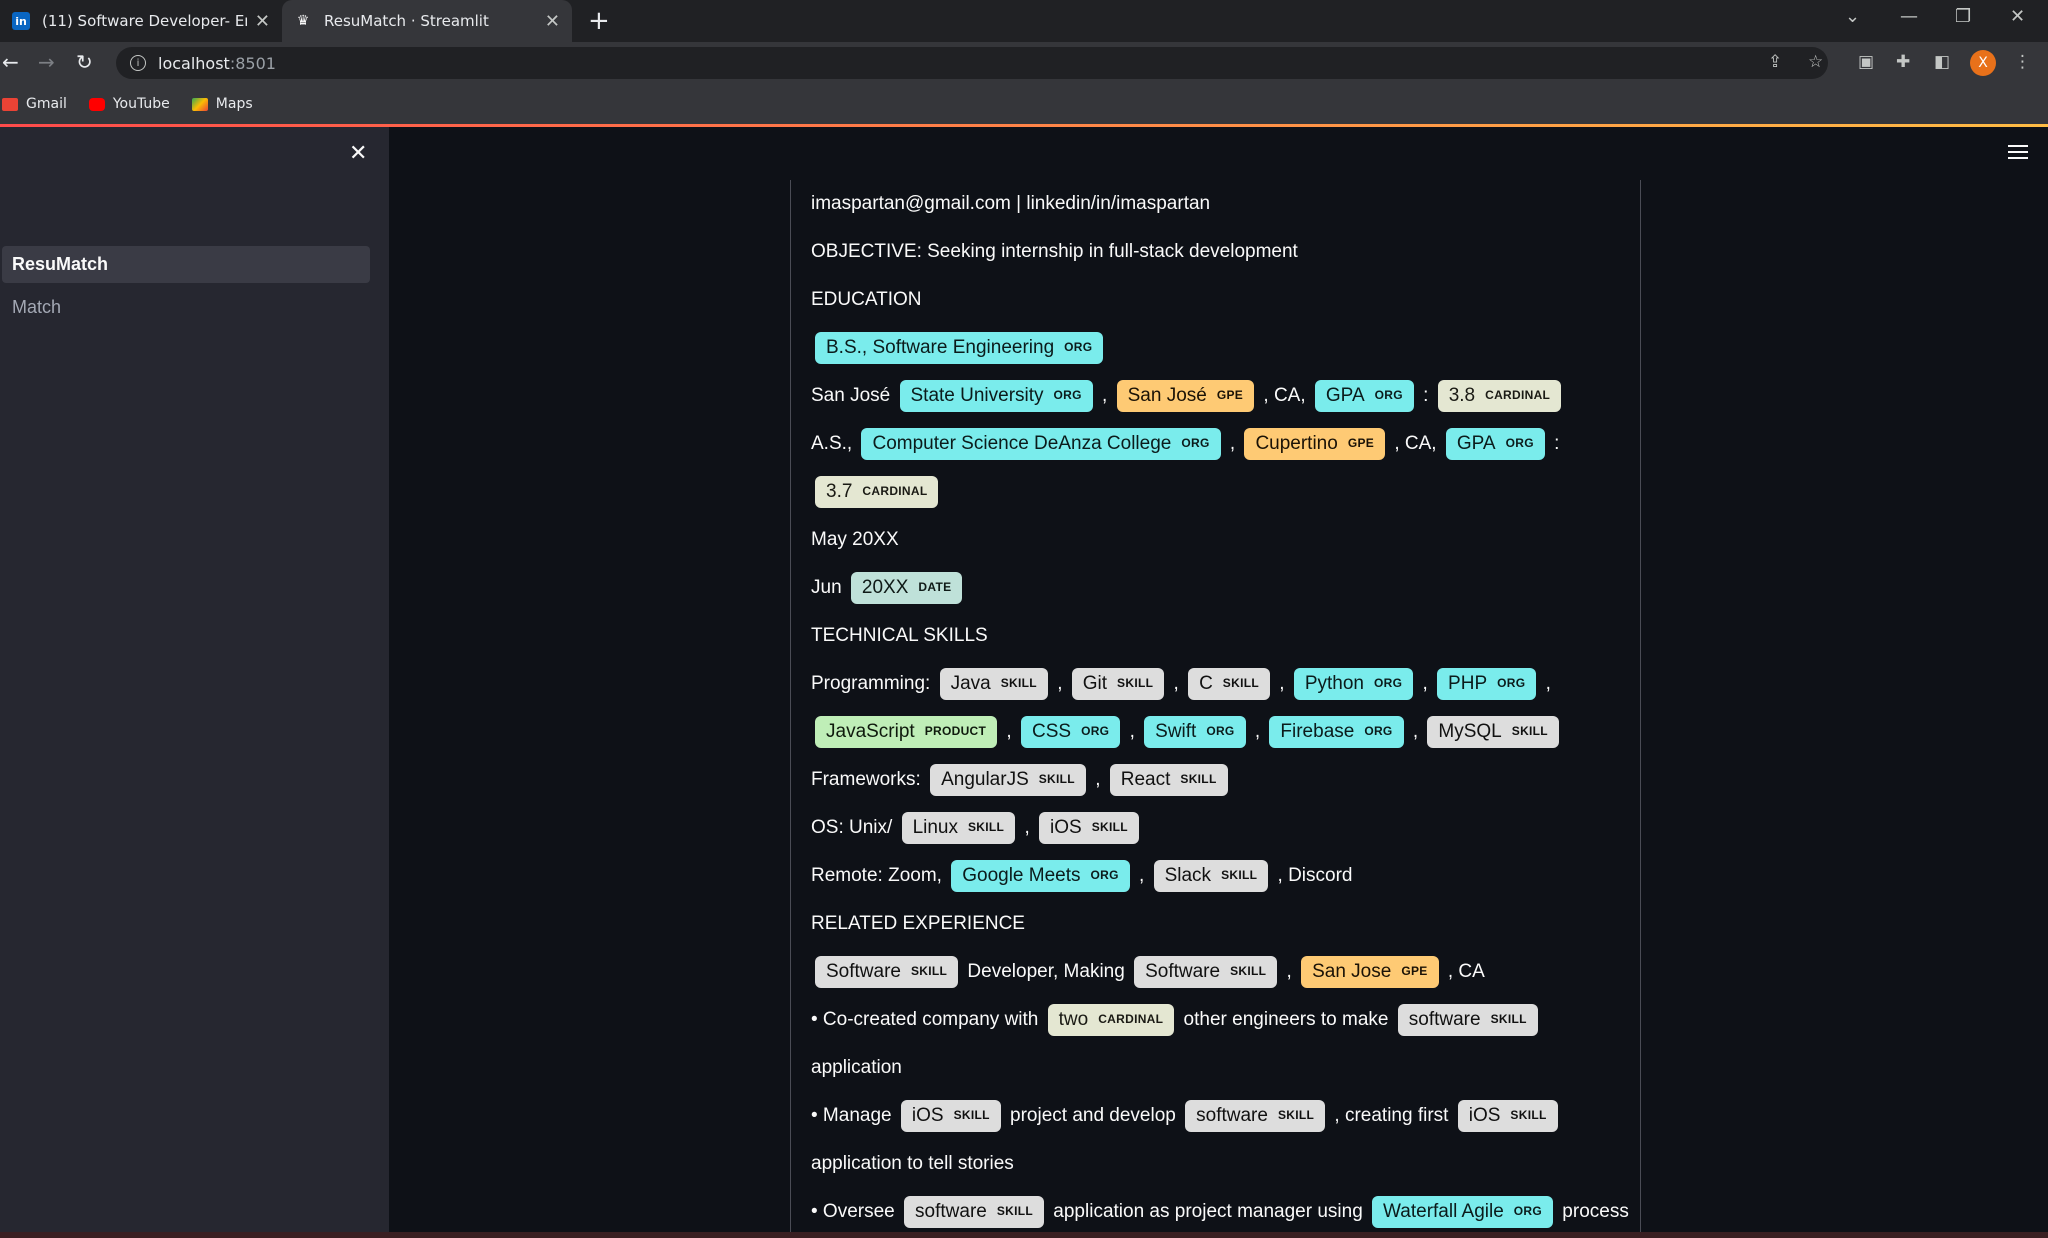  I want to click on restore-icon: ❐, so click(1963, 16).